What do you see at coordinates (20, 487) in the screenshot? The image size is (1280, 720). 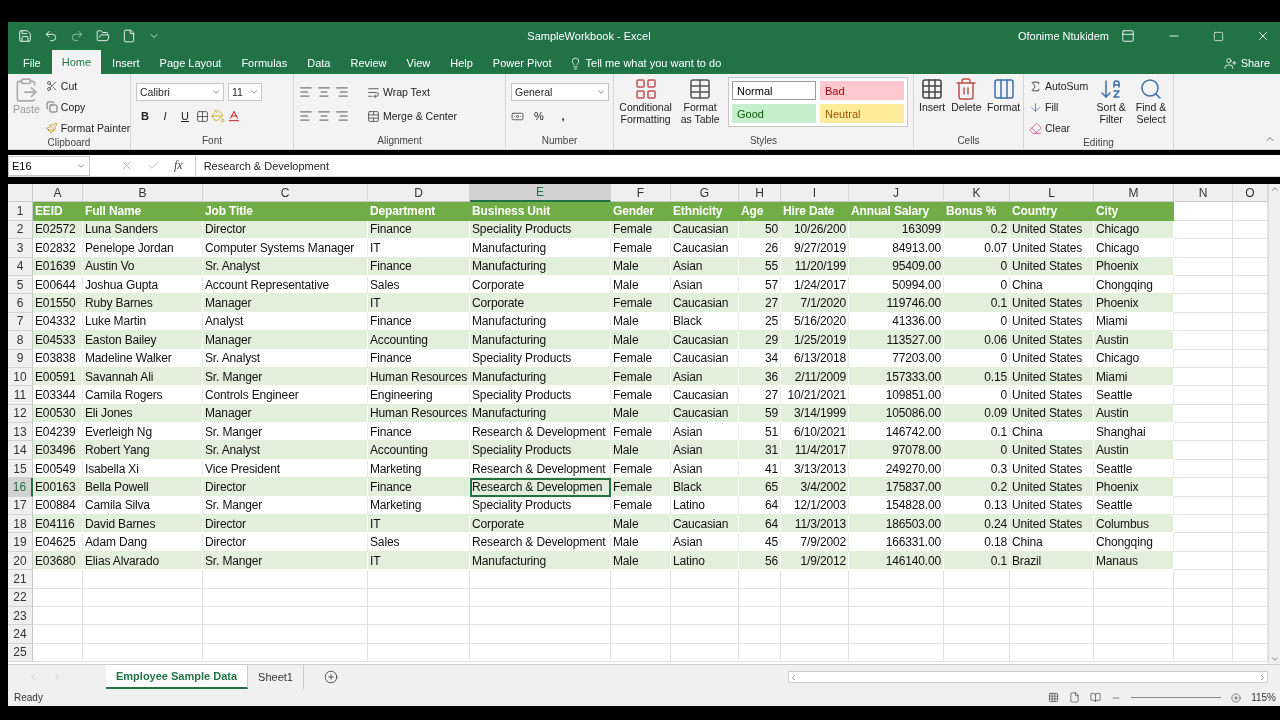 I see `row-number: 16` at bounding box center [20, 487].